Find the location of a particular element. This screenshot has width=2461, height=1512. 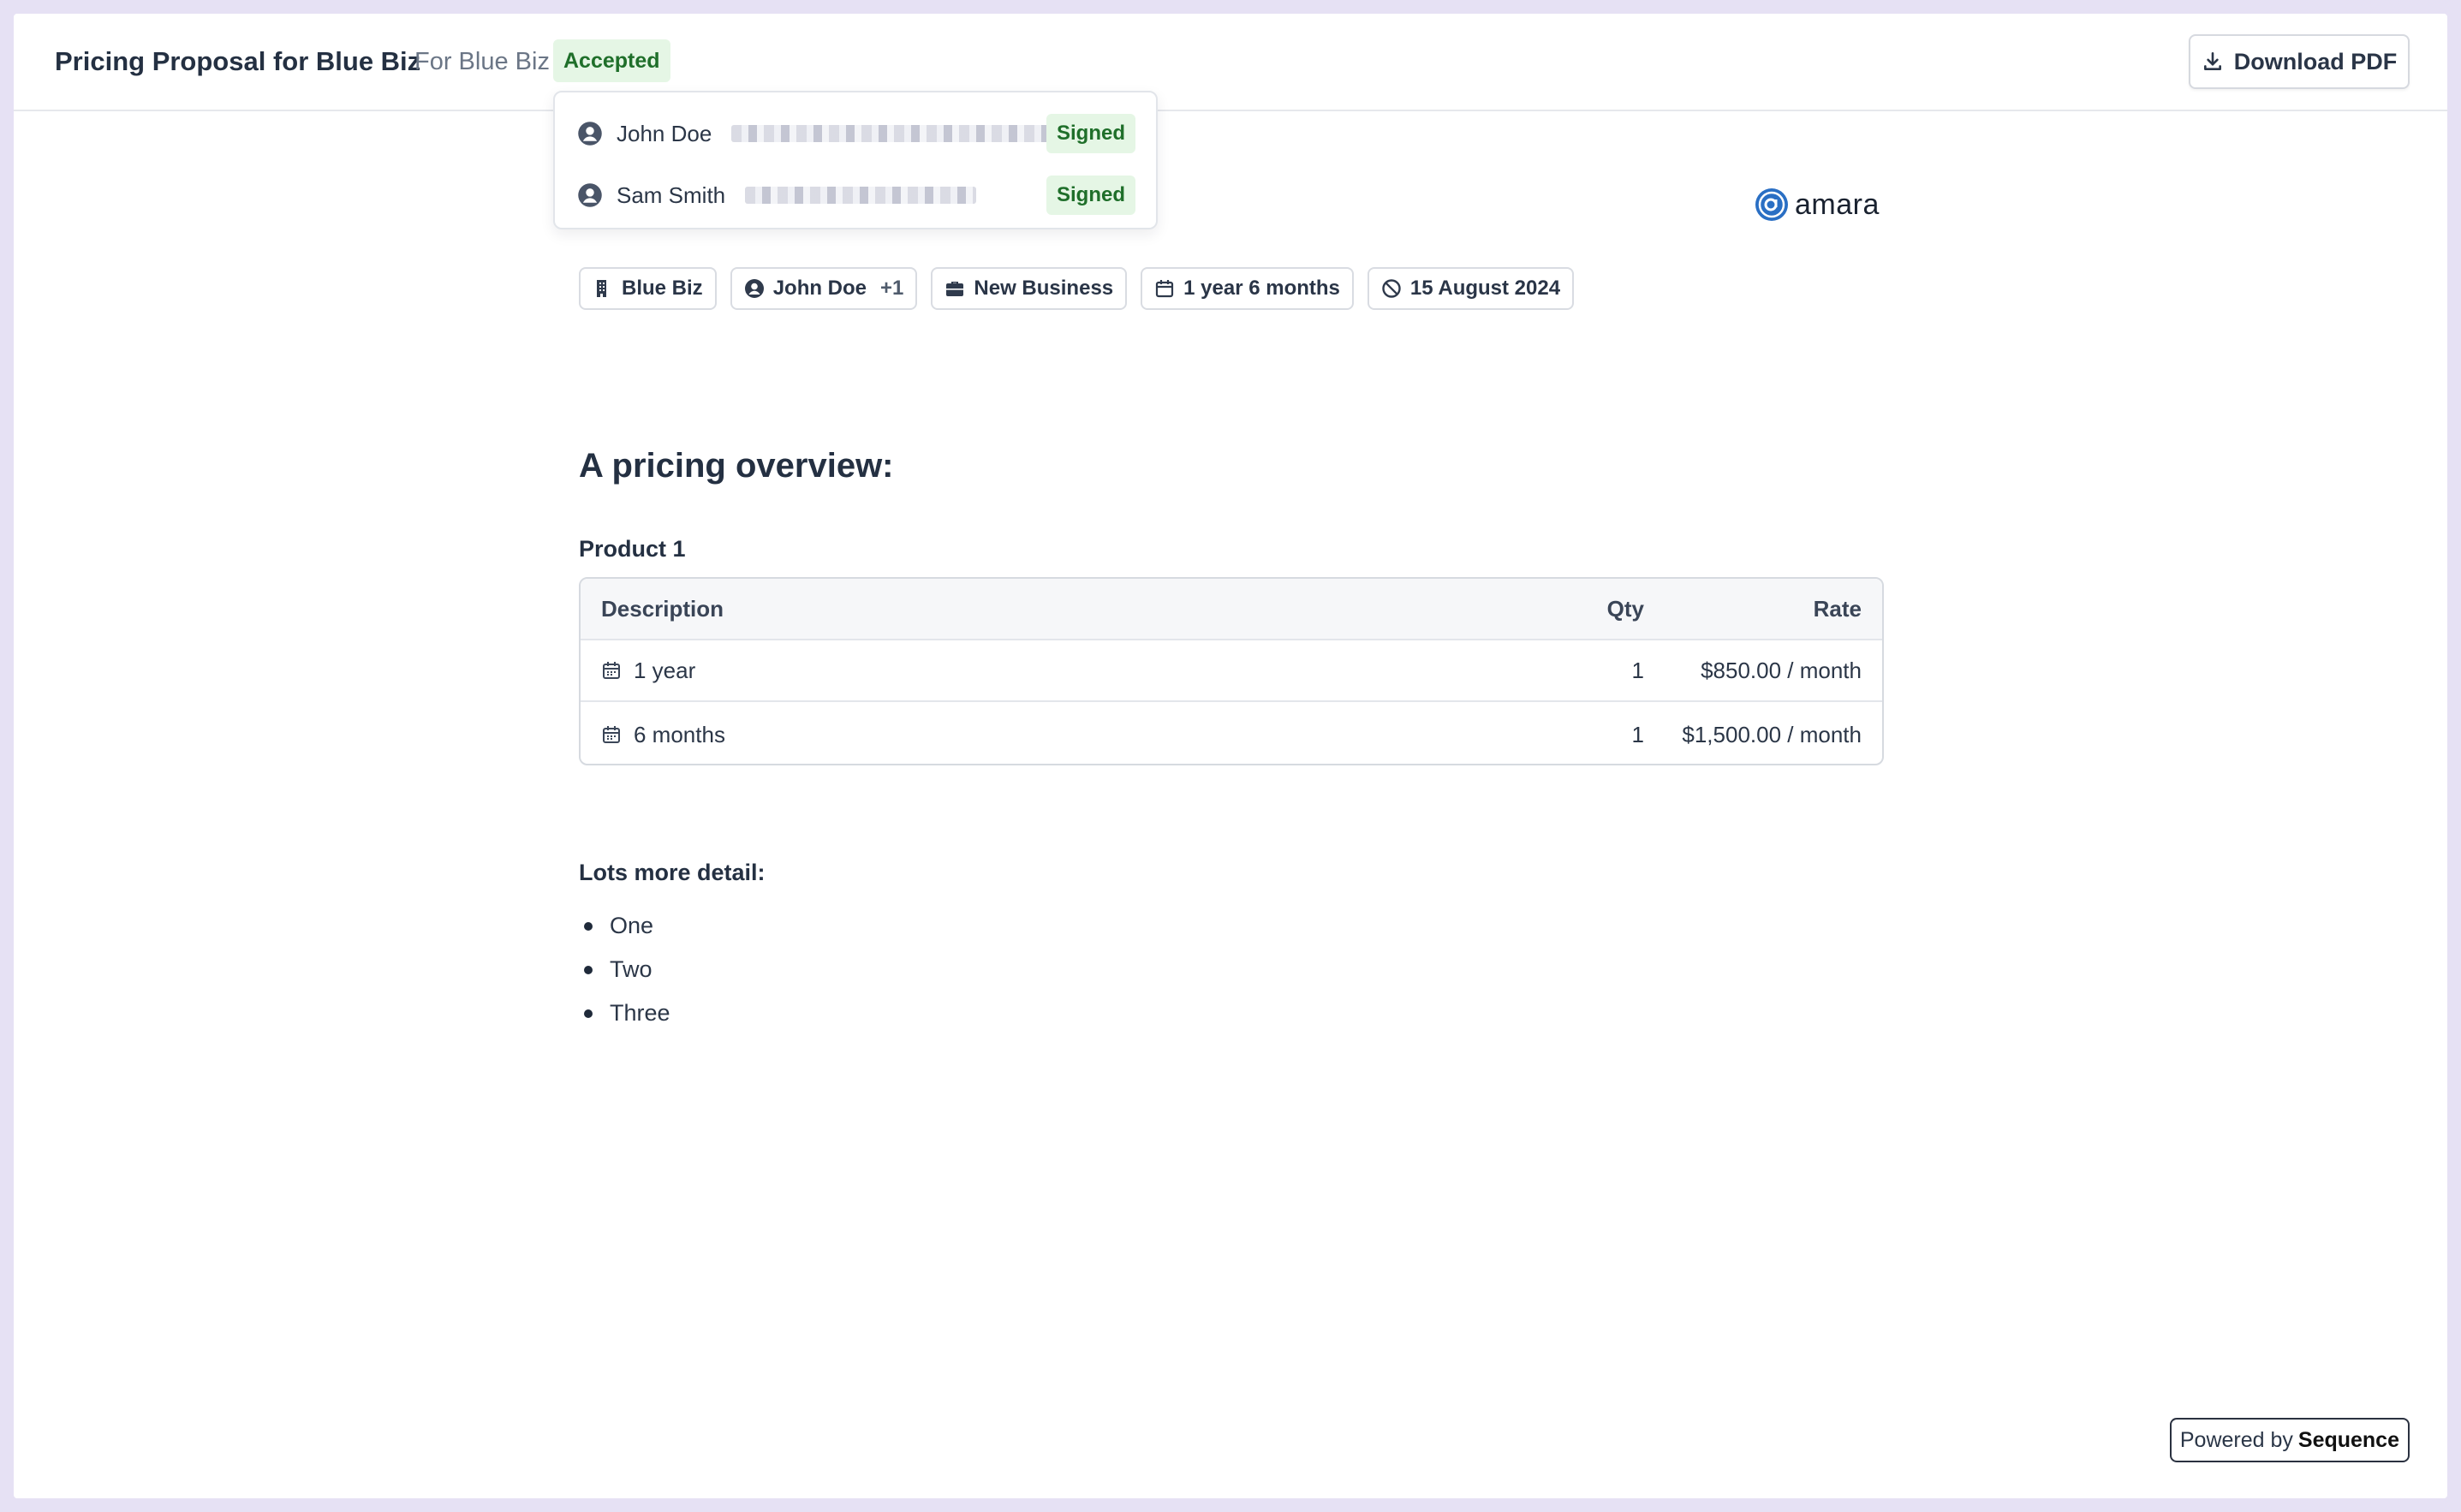

list-item: Three is located at coordinates (624, 1013).